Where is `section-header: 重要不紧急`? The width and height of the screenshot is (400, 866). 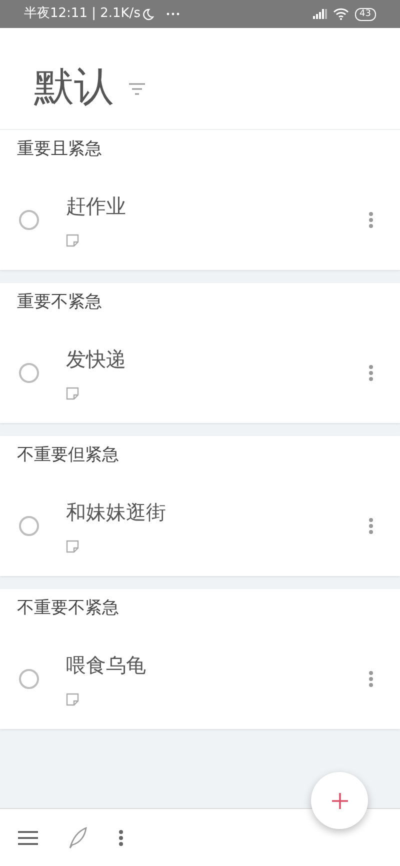 section-header: 重要不紧急 is located at coordinates (59, 302).